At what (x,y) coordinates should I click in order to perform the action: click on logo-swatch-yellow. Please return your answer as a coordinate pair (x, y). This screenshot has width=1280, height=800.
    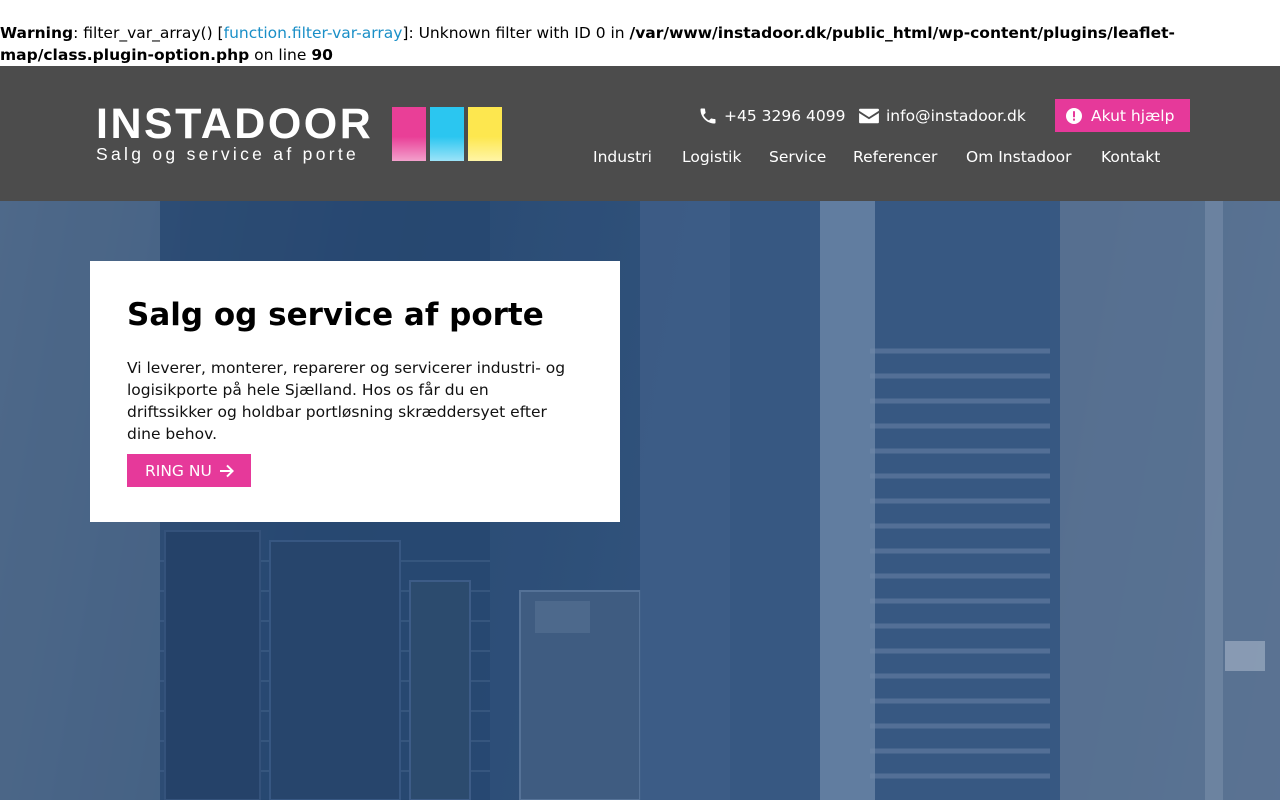
    Looking at the image, I should click on (485, 134).